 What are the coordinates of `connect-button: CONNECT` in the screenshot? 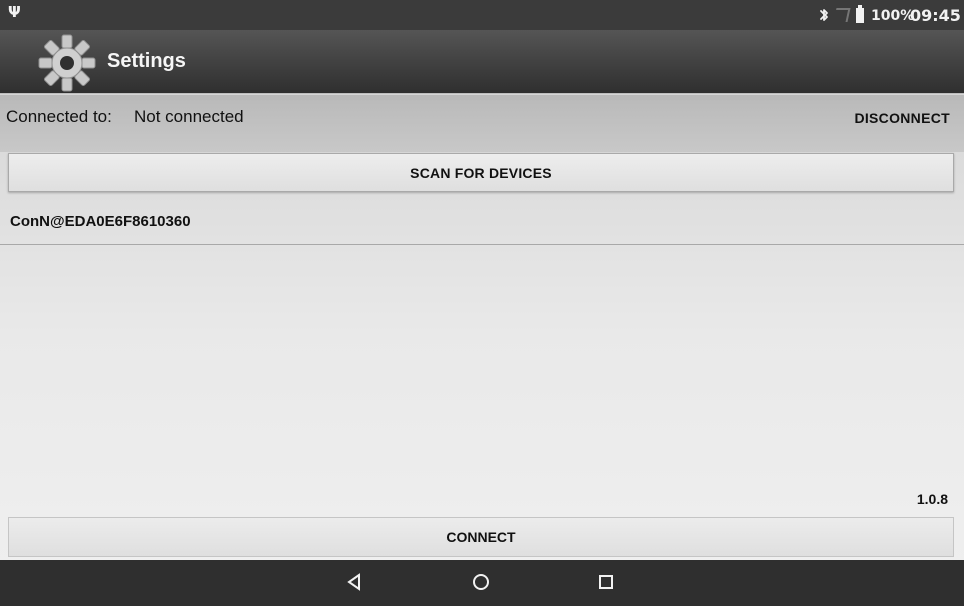 It's located at (481, 537).